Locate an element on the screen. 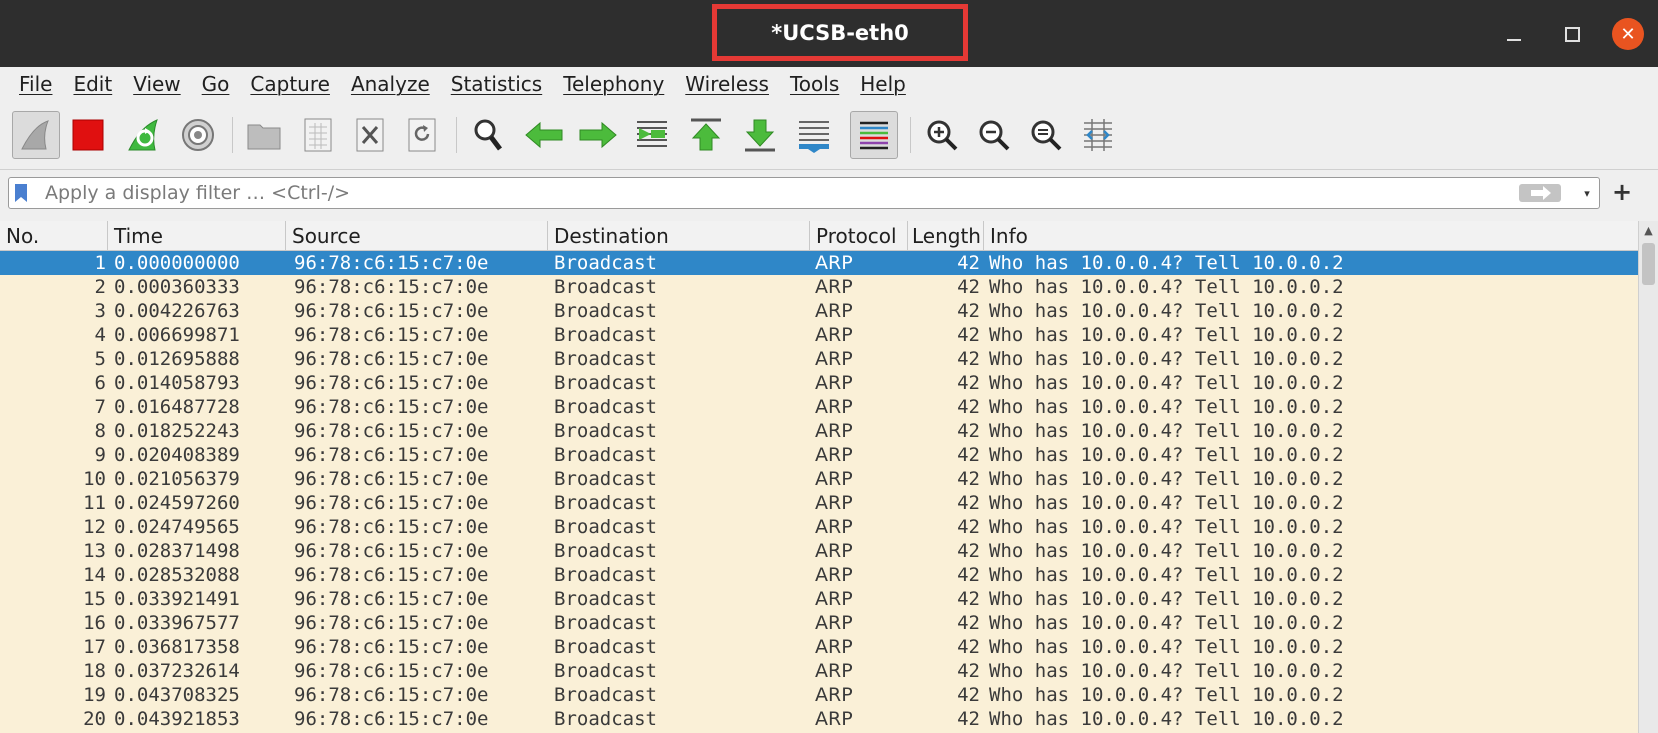  packet-no: 20 is located at coordinates (94, 719).